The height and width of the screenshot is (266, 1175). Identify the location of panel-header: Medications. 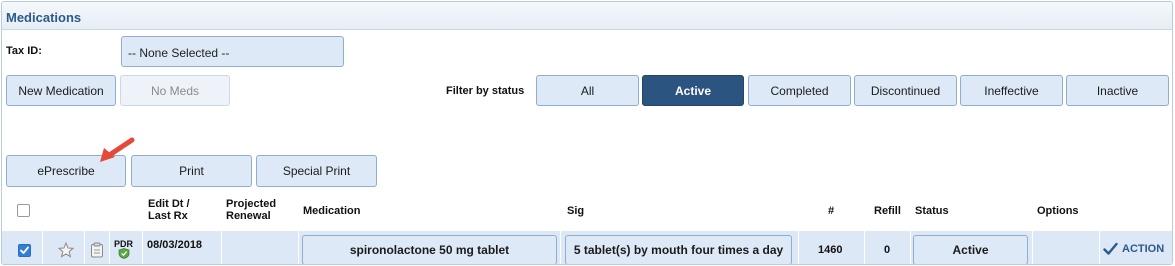
(587, 16).